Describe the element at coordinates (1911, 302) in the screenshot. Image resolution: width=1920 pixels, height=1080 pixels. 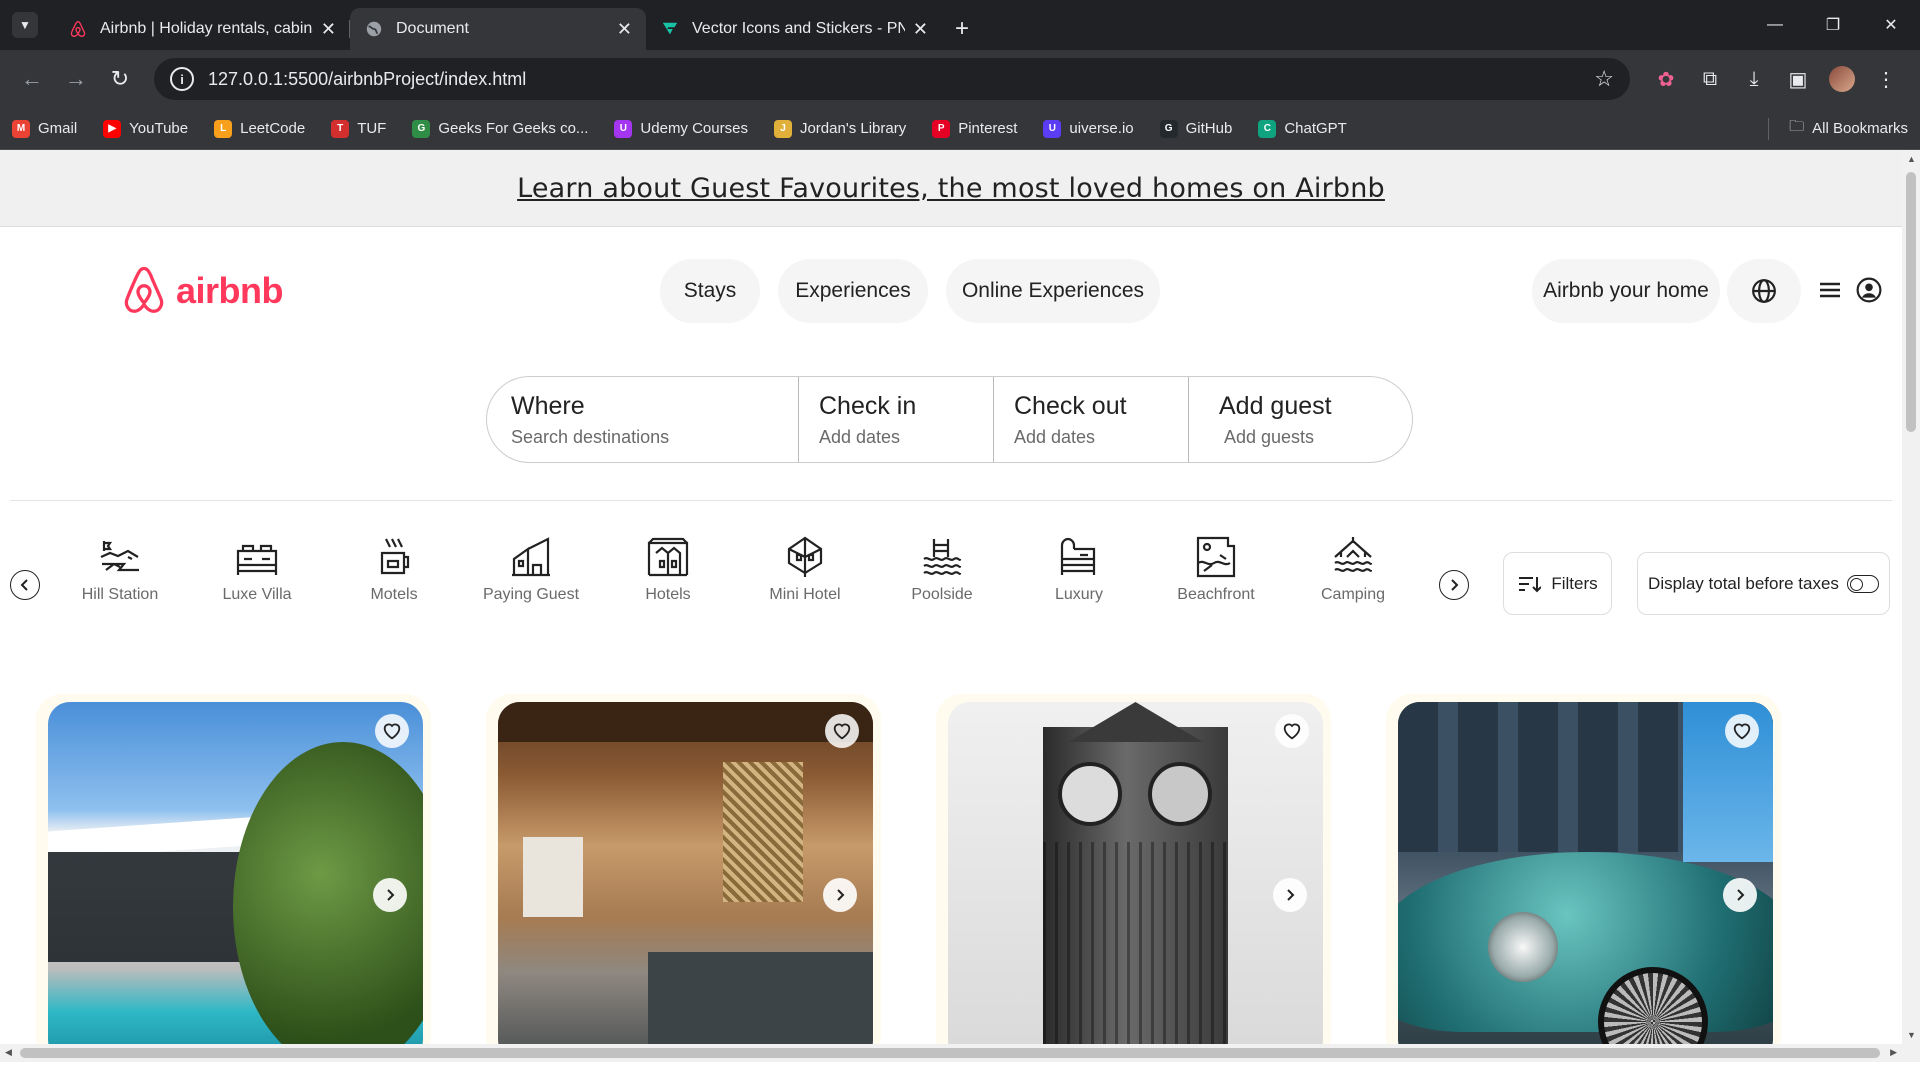
I see `vertical-scroll-thumb` at that location.